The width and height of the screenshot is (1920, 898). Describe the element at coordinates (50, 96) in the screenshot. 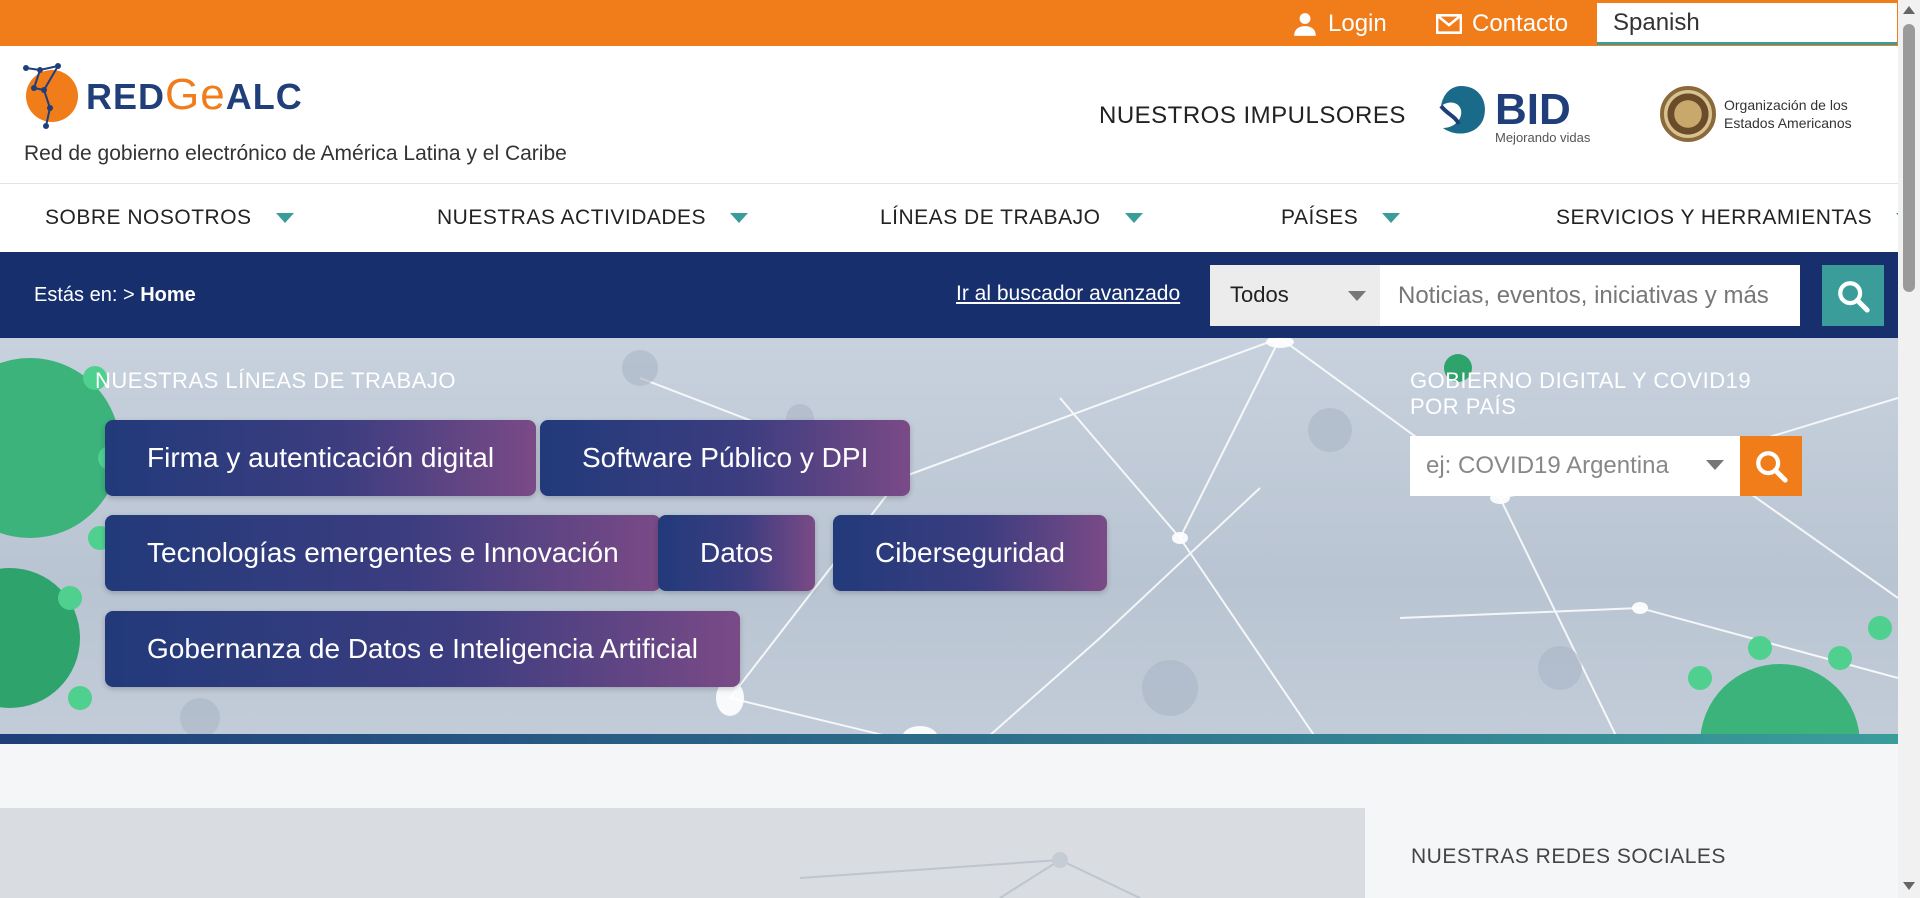

I see `logo-map-icon` at that location.